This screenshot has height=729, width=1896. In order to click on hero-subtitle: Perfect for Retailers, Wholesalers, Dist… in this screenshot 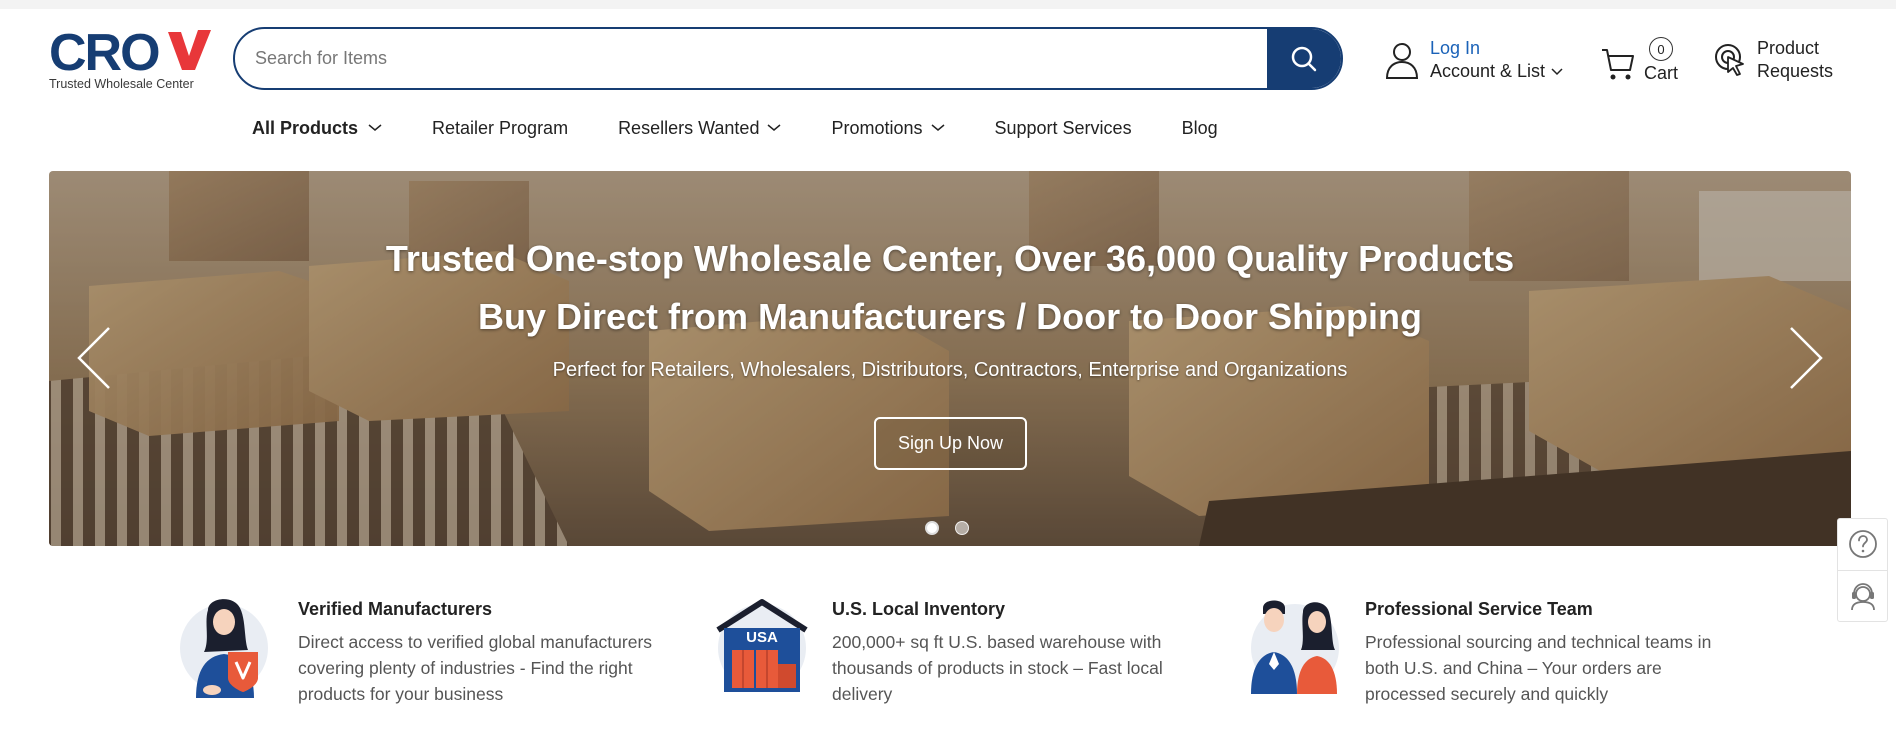, I will do `click(950, 370)`.